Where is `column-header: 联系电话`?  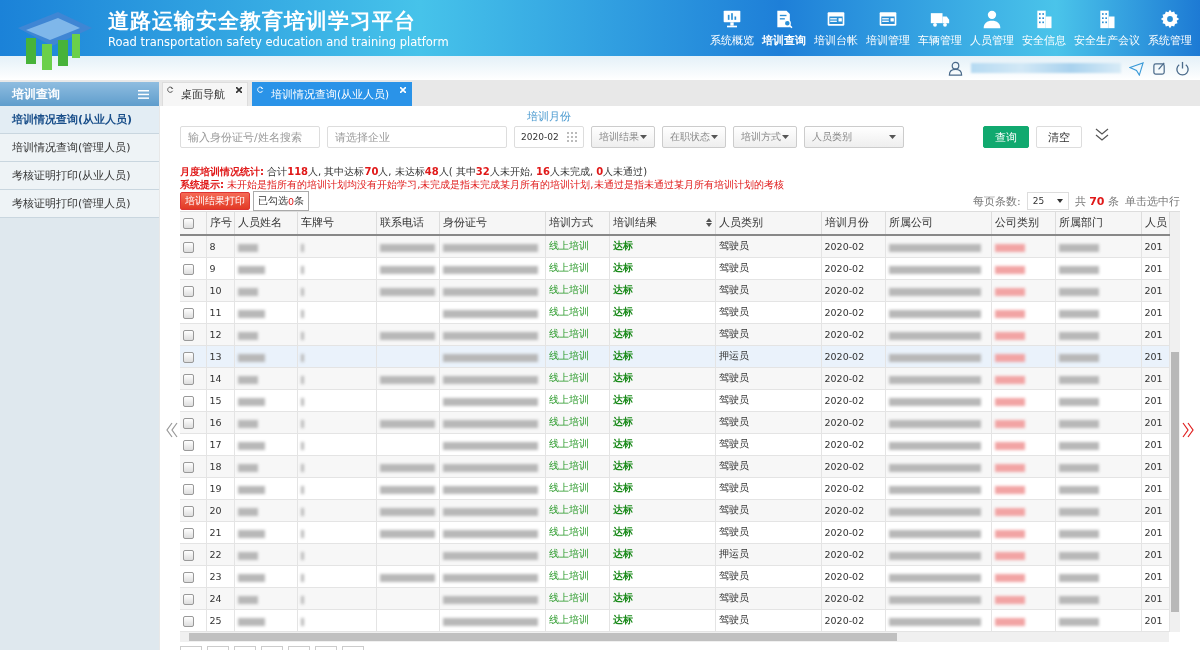 column-header: 联系电话 is located at coordinates (407, 223).